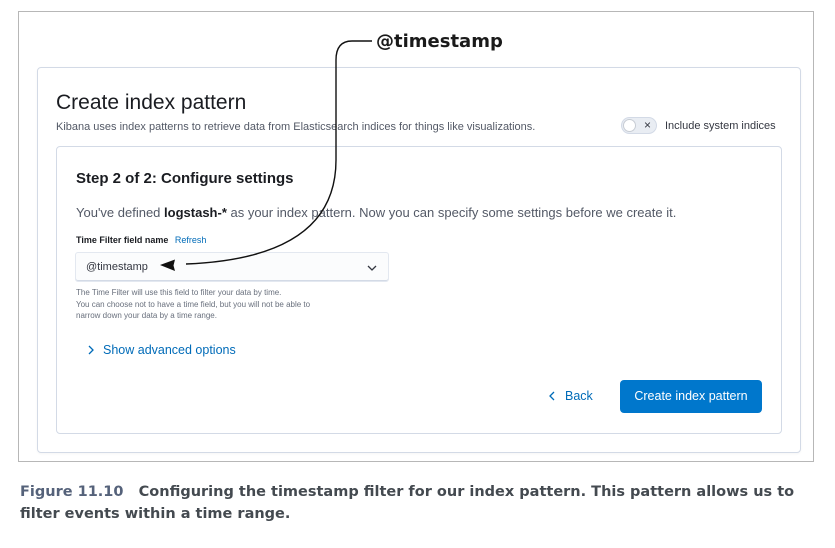 Image resolution: width=835 pixels, height=548 pixels. What do you see at coordinates (372, 268) in the screenshot?
I see `chevron-down-icon` at bounding box center [372, 268].